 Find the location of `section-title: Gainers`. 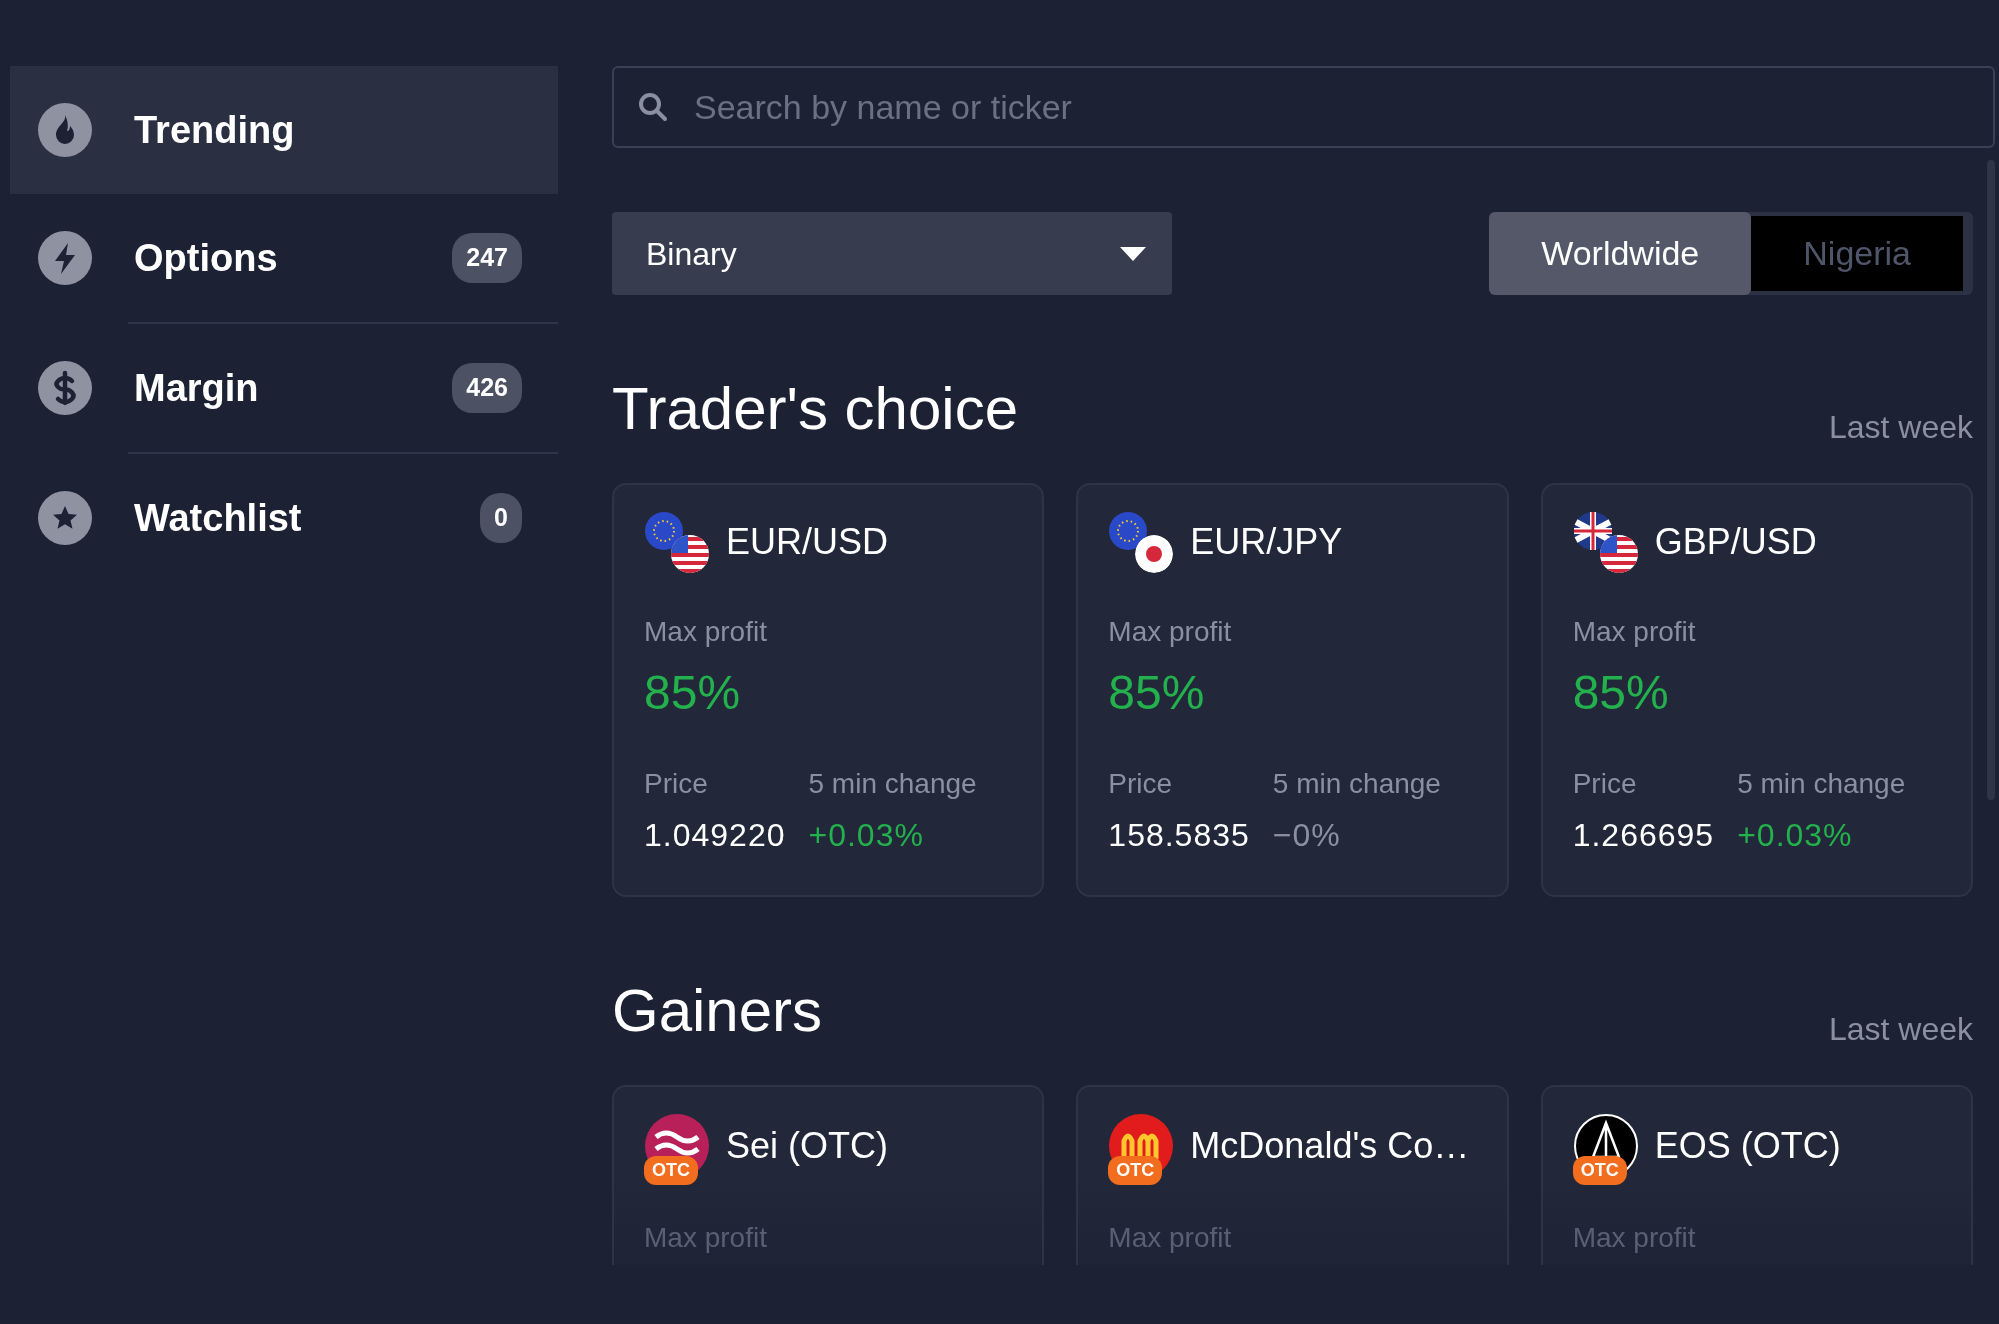

section-title: Gainers is located at coordinates (717, 1011).